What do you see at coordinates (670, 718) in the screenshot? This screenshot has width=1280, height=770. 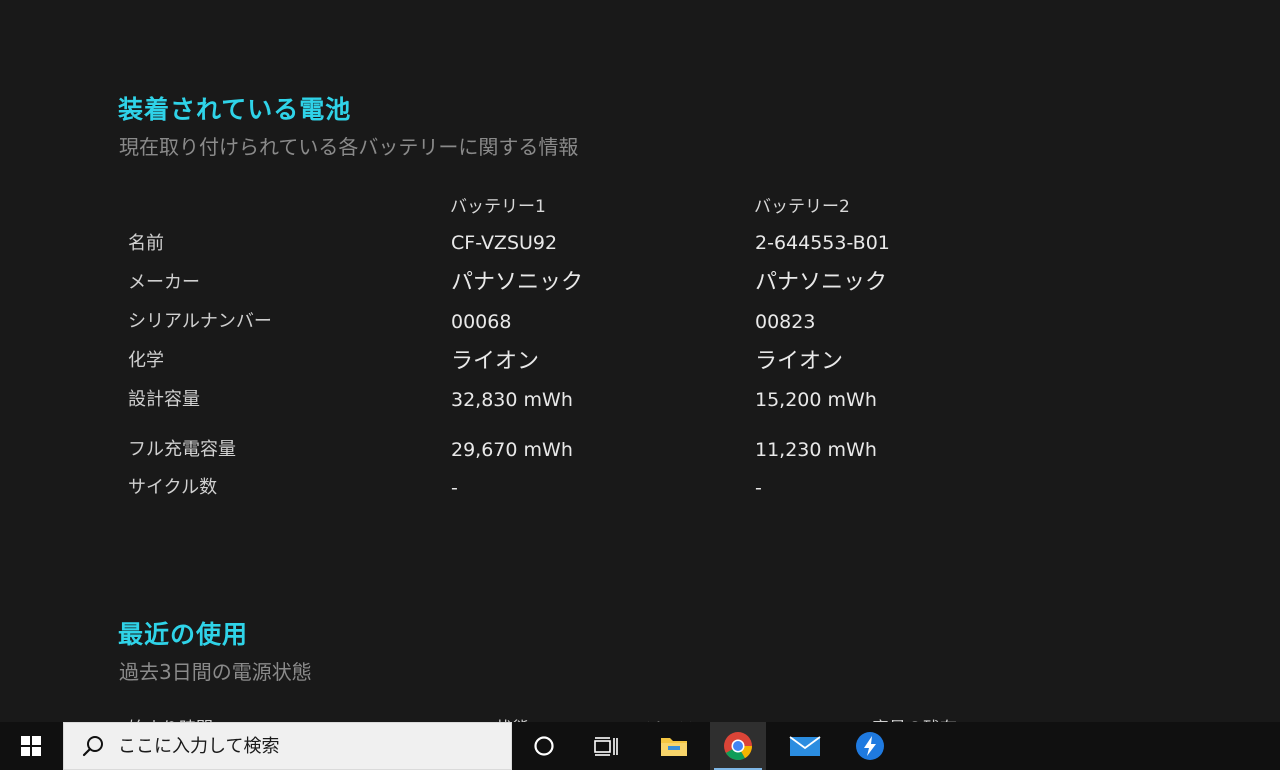 I see `recent-column-source: ソース` at bounding box center [670, 718].